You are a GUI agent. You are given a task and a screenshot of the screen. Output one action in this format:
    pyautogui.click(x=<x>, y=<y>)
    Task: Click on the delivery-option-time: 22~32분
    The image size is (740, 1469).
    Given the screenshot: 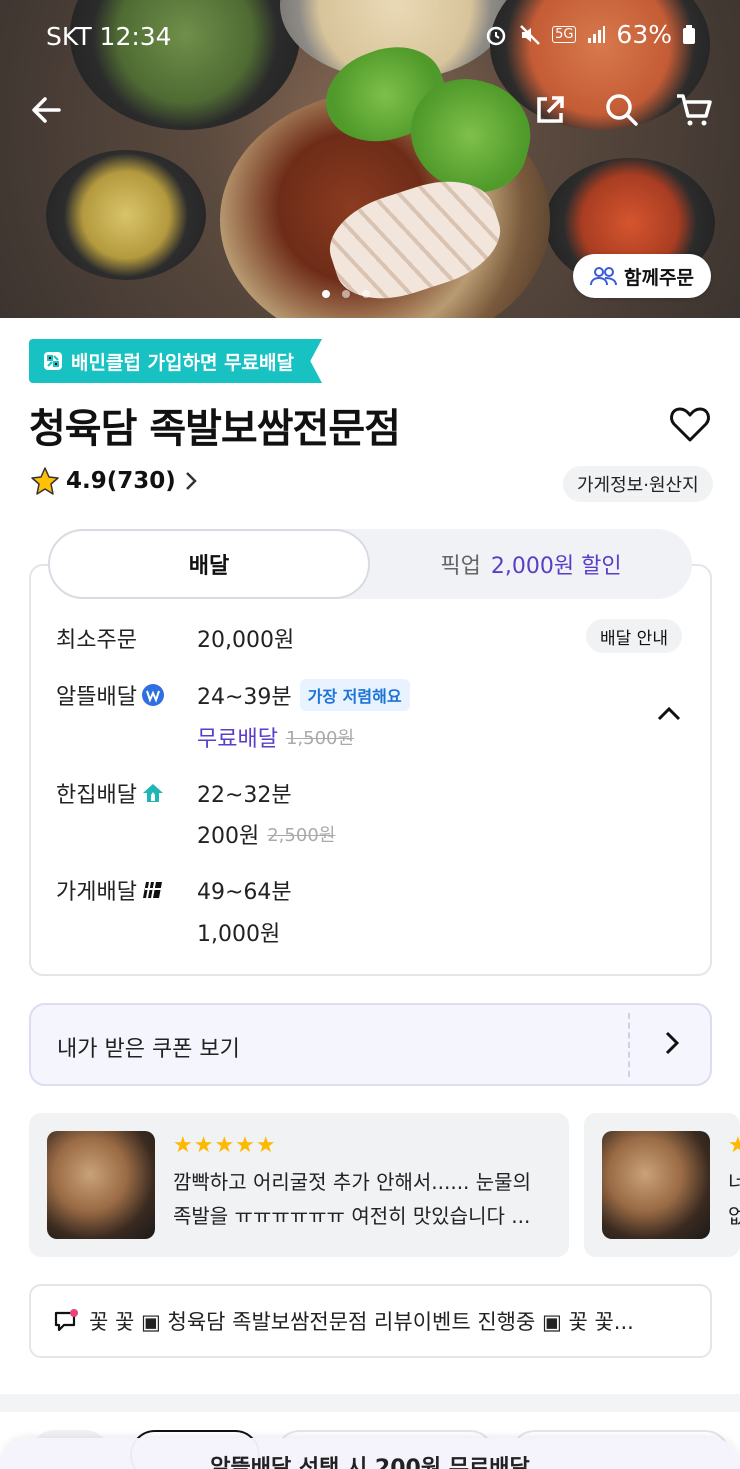 What is the action you would take?
    pyautogui.click(x=244, y=795)
    